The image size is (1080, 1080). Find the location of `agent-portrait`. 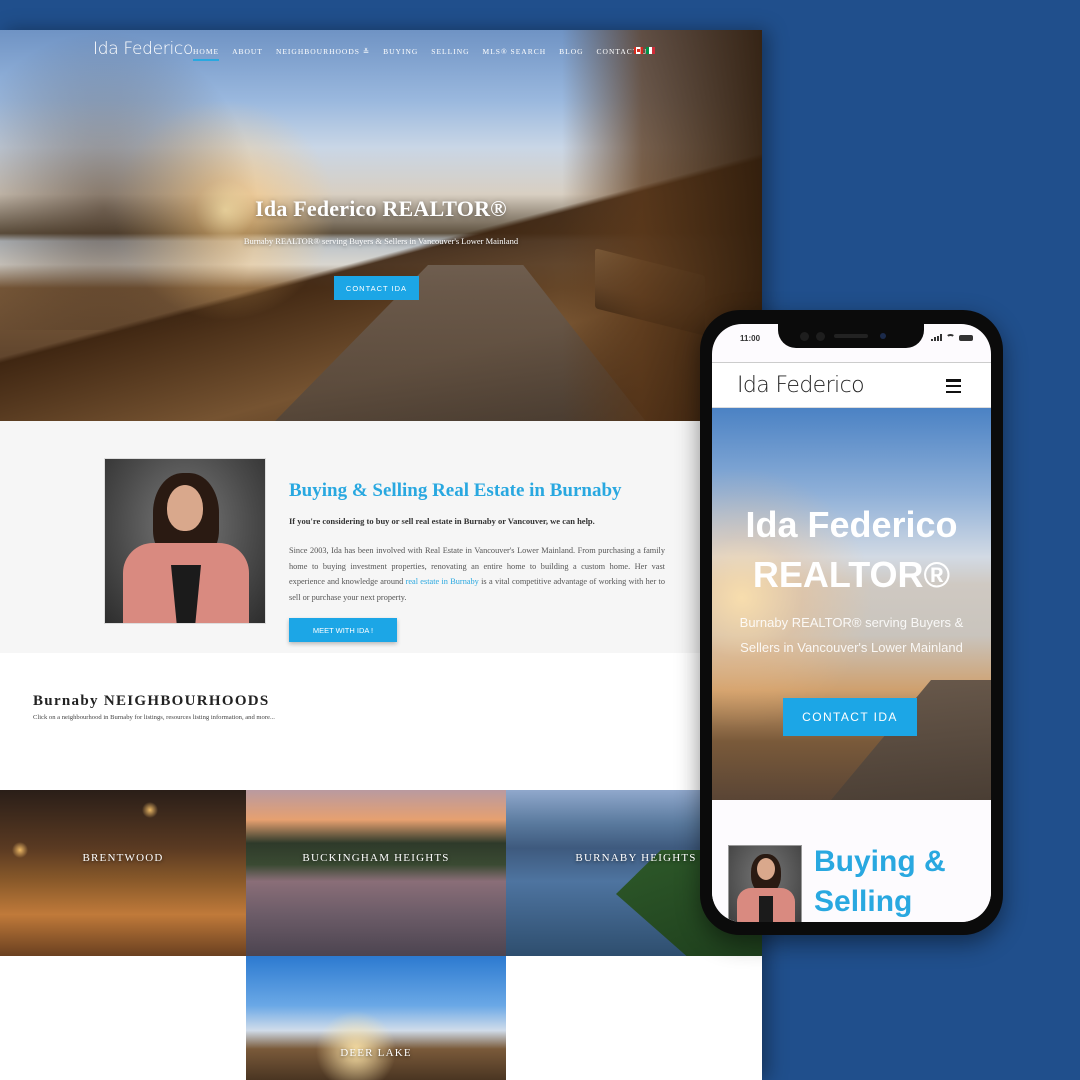

agent-portrait is located at coordinates (185, 541).